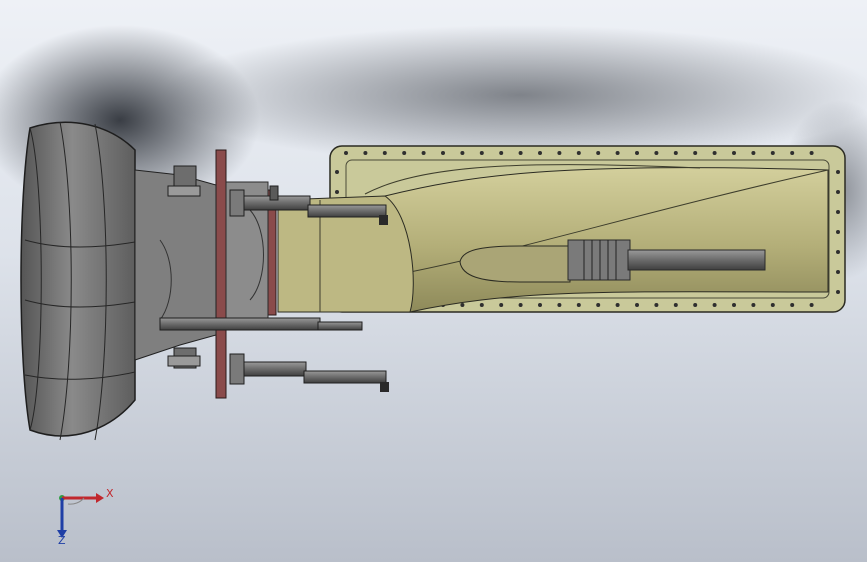 The image size is (867, 562). What do you see at coordinates (175, 265) in the screenshot?
I see `cup-neck` at bounding box center [175, 265].